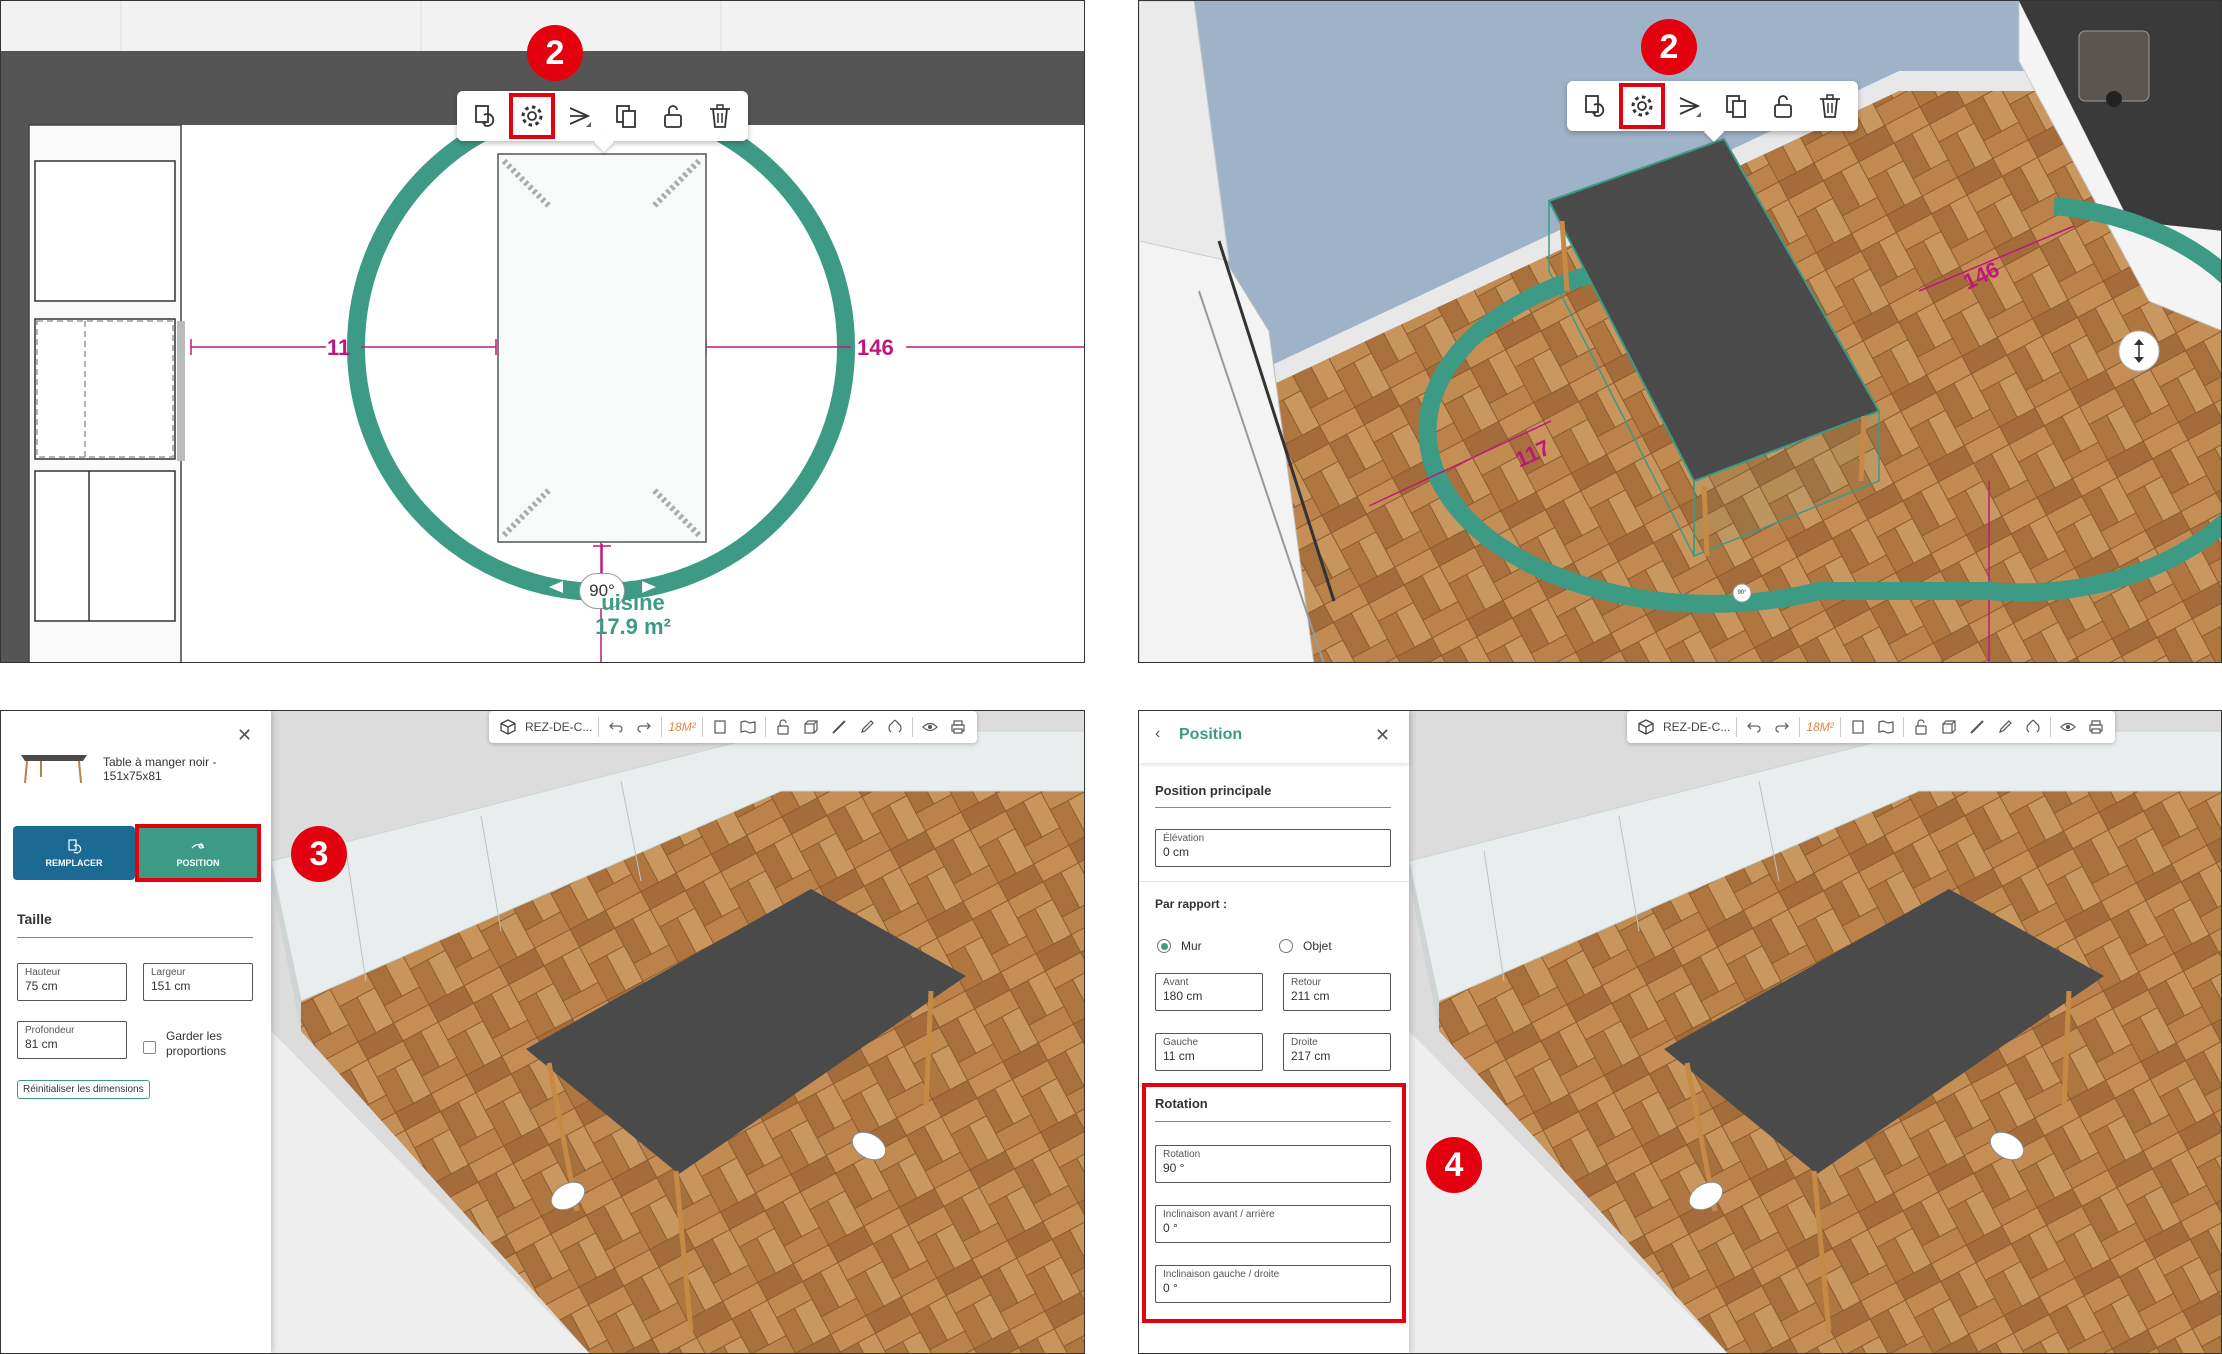  Describe the element at coordinates (74, 853) in the screenshot. I see `replace-tab: REMPLACER` at that location.